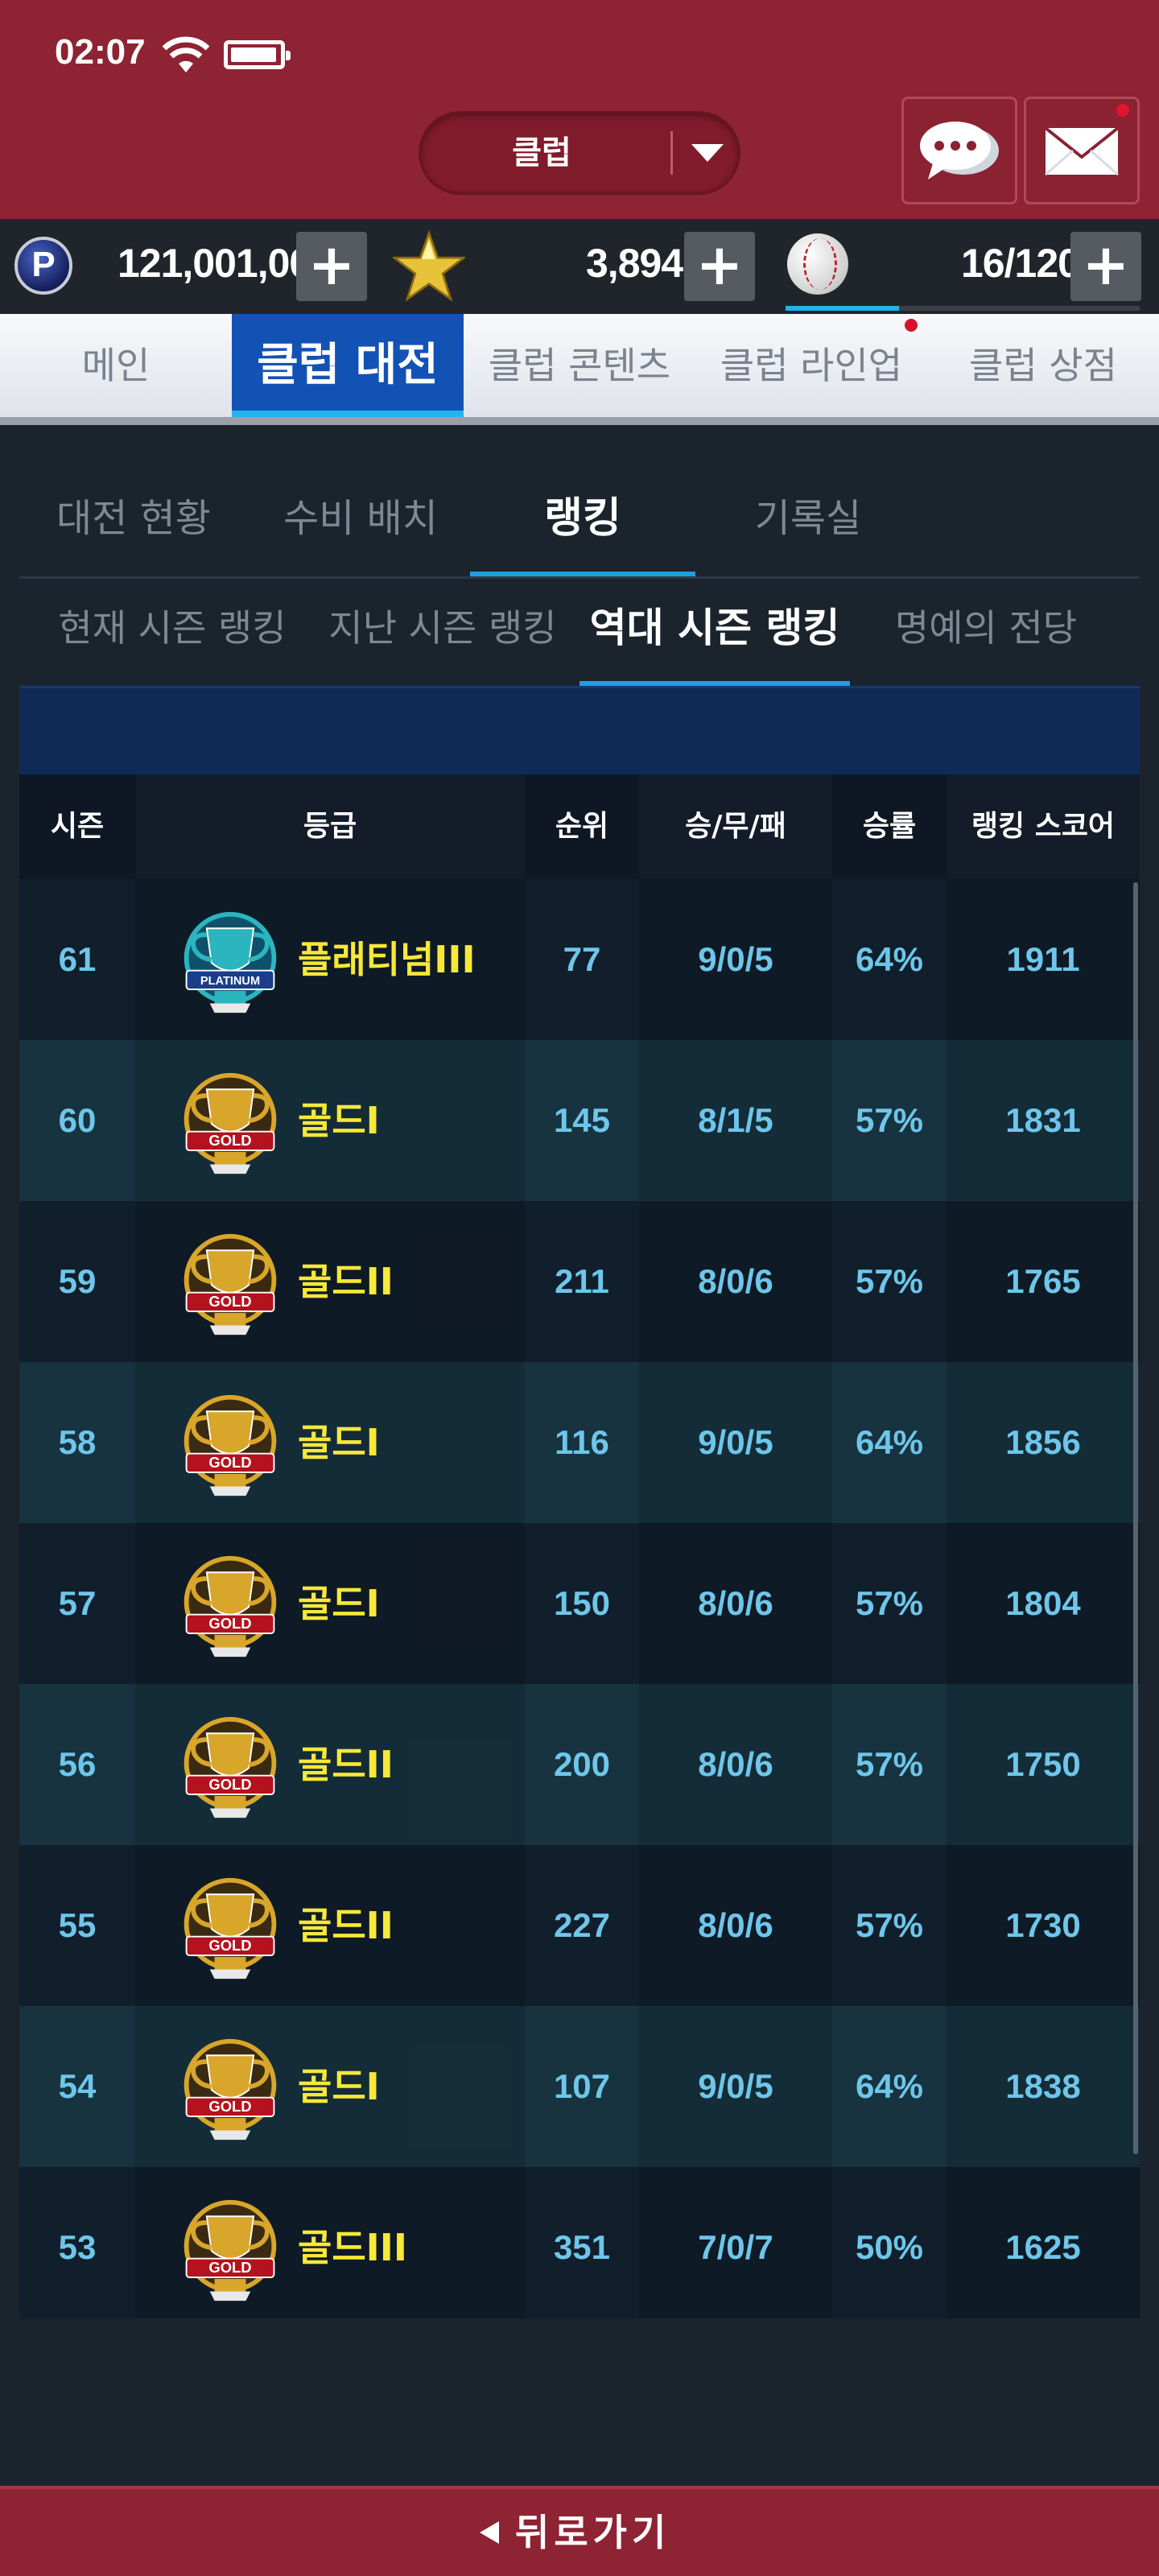 The image size is (1159, 2576). I want to click on grade-name: 플래티넘III, so click(387, 959).